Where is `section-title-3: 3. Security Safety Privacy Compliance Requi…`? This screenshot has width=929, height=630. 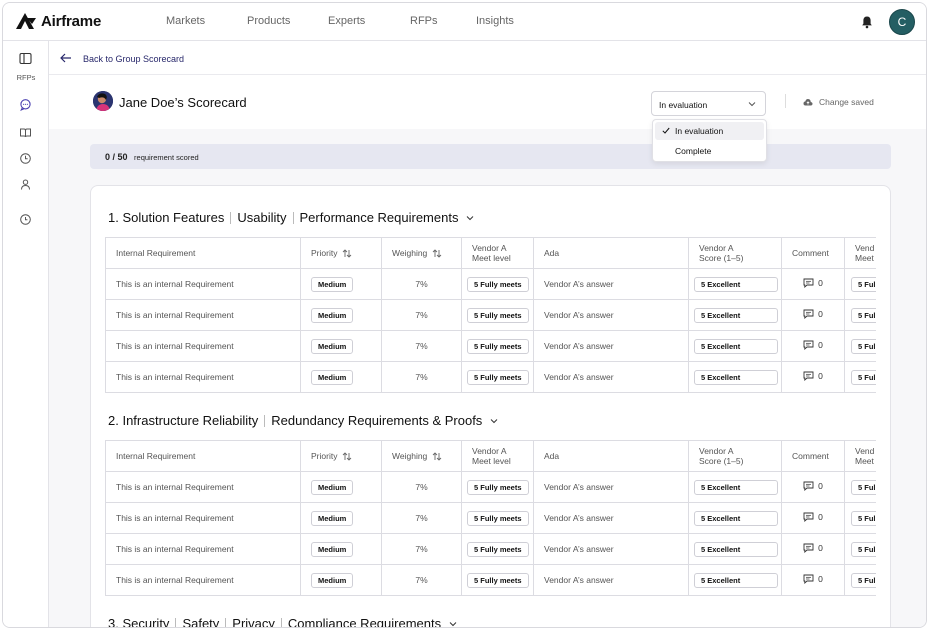
section-title-3: 3. Security Safety Privacy Compliance Requi… is located at coordinates (282, 621).